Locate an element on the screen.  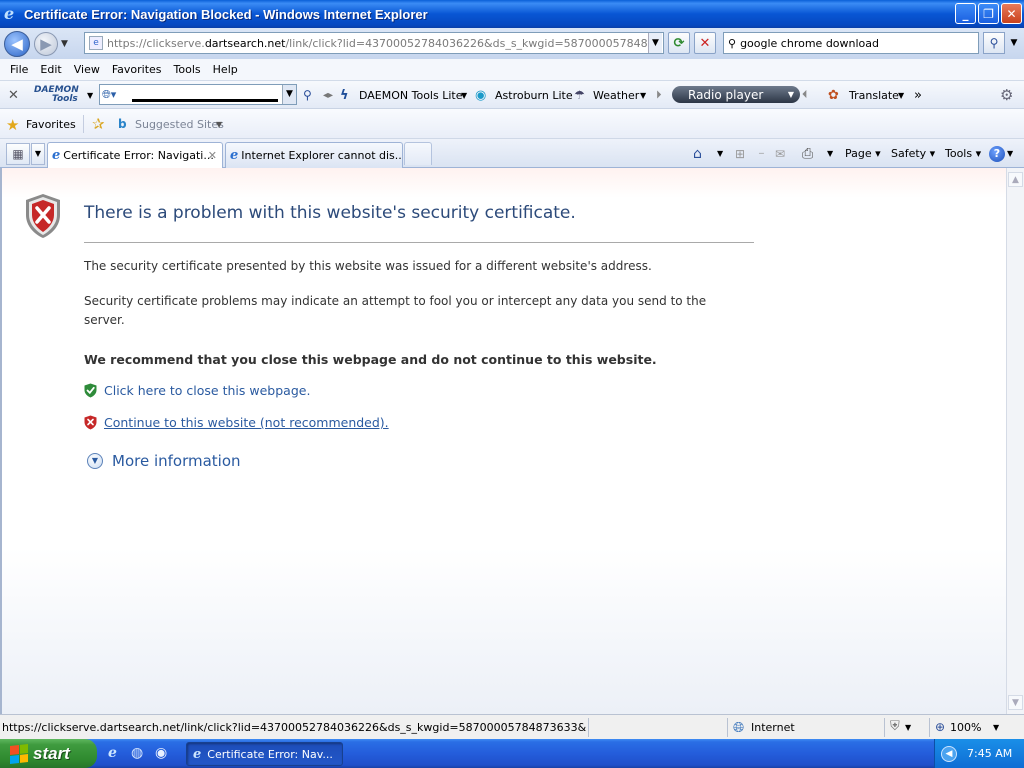
history-dropdown-icon: ▼ is located at coordinates (64, 44).